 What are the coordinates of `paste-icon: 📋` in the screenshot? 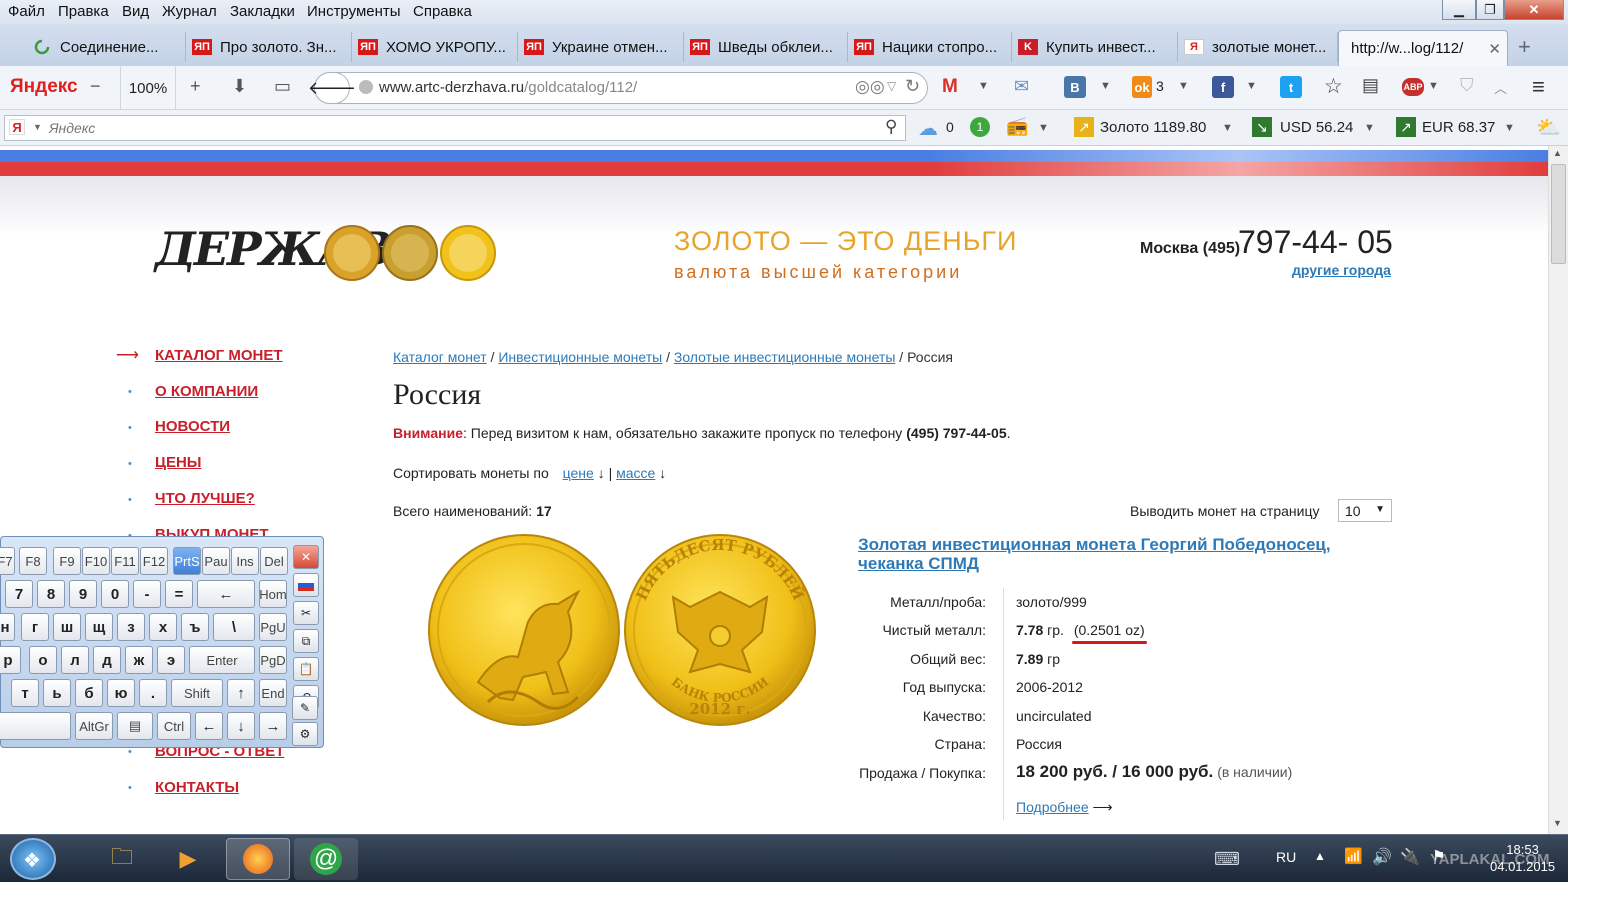 It's located at (306, 669).